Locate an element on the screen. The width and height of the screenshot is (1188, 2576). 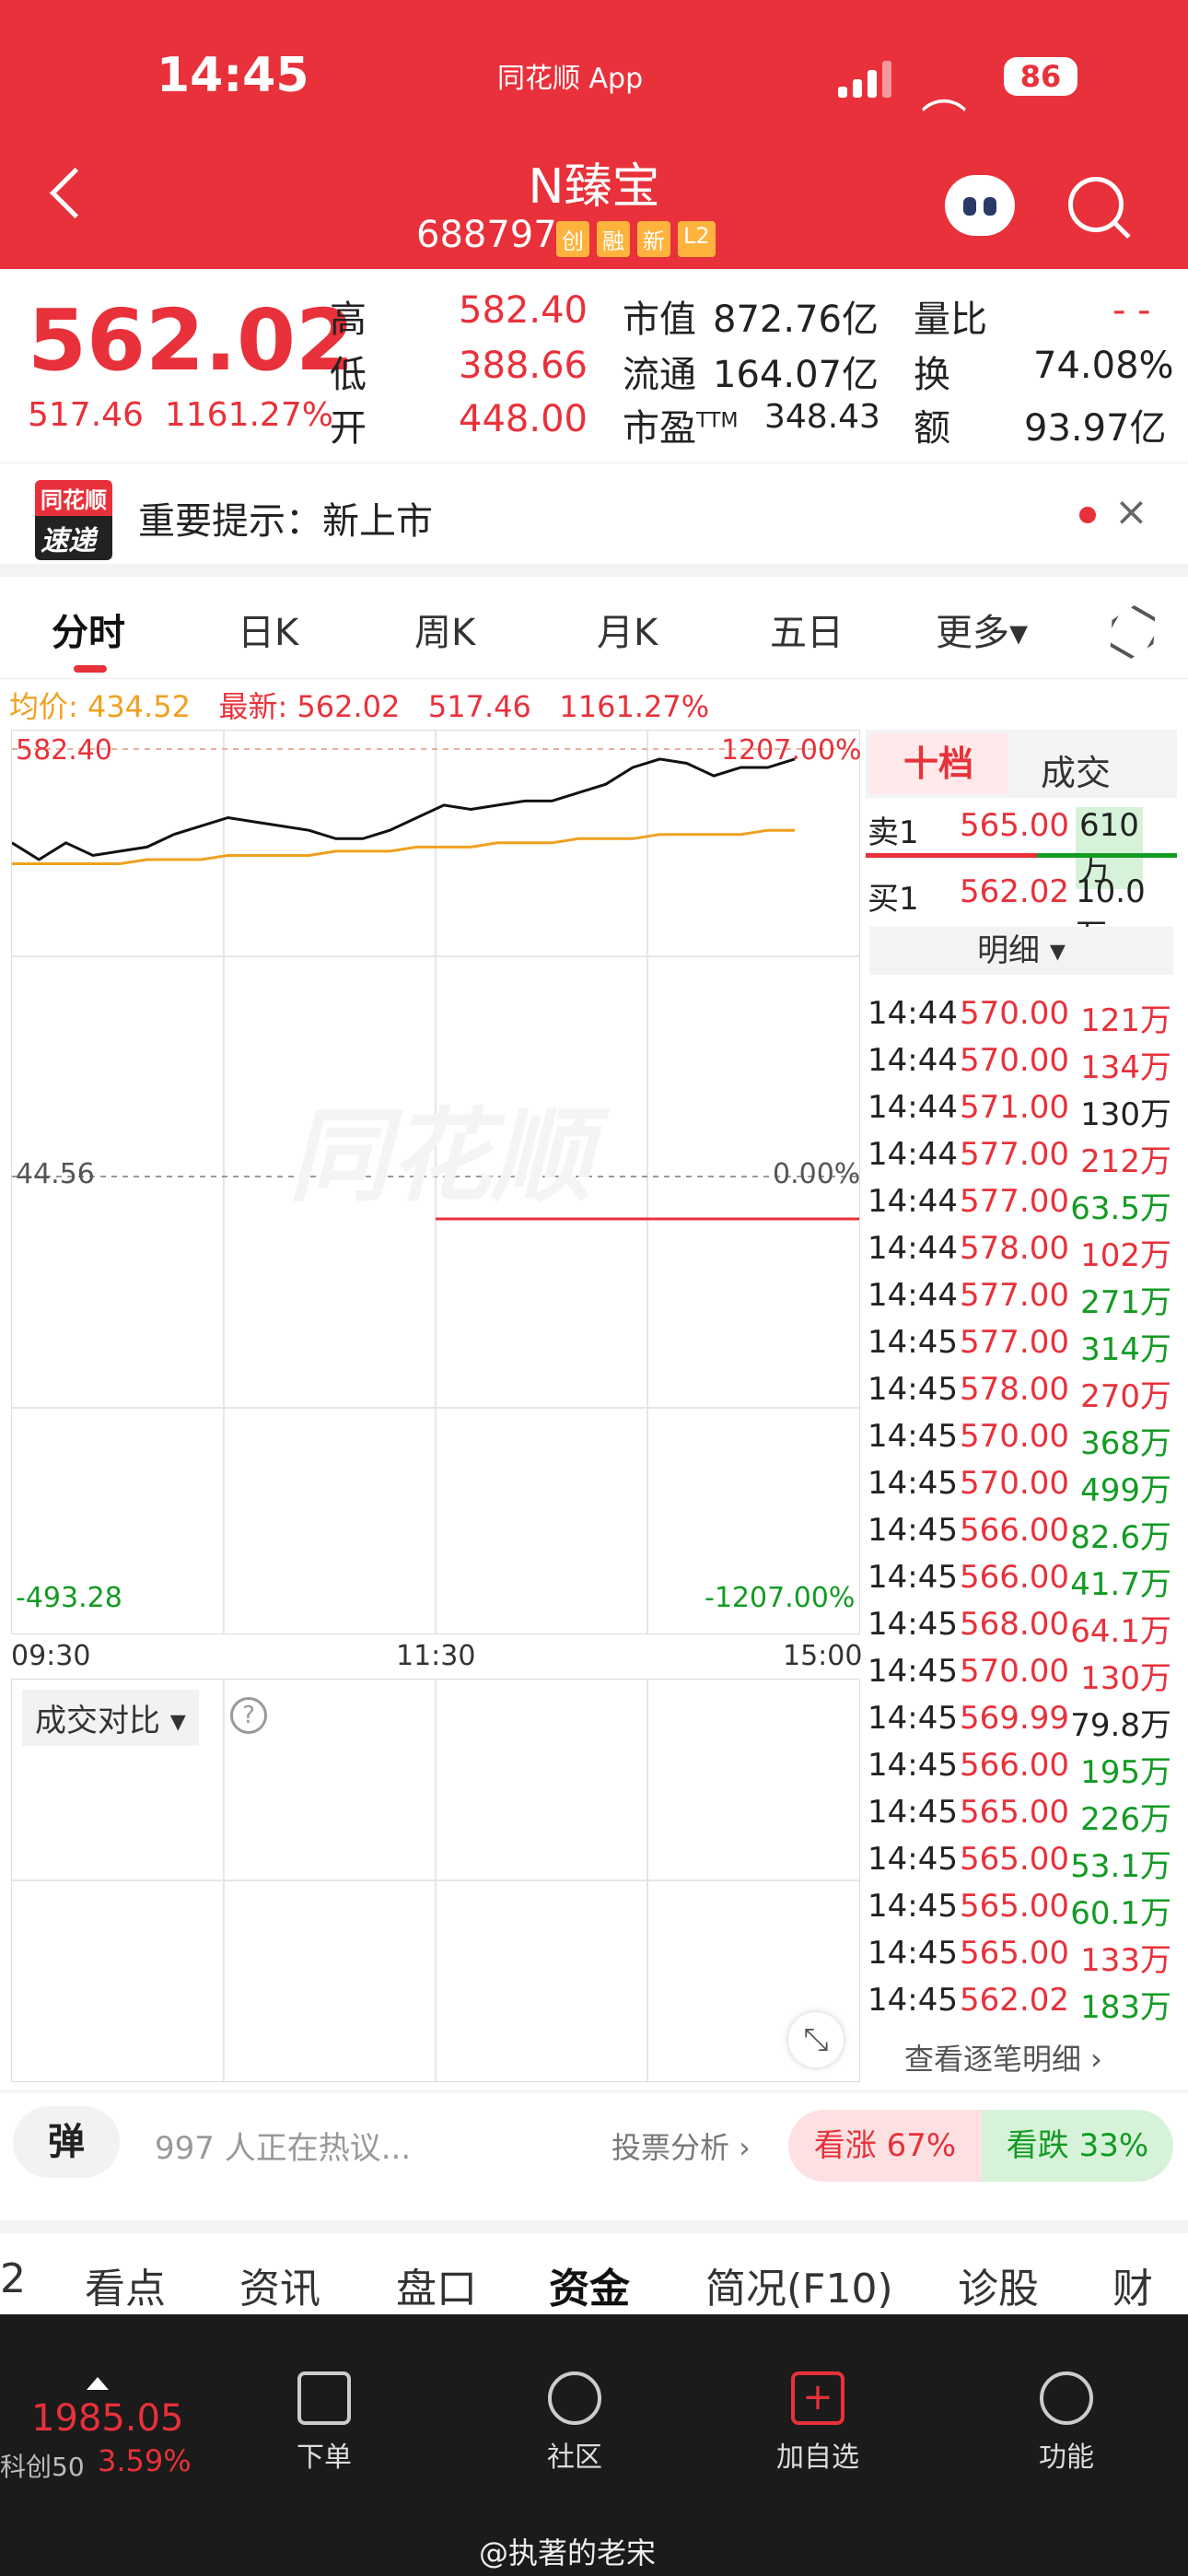
notice-logo: 同花顺 速递 is located at coordinates (73, 520).